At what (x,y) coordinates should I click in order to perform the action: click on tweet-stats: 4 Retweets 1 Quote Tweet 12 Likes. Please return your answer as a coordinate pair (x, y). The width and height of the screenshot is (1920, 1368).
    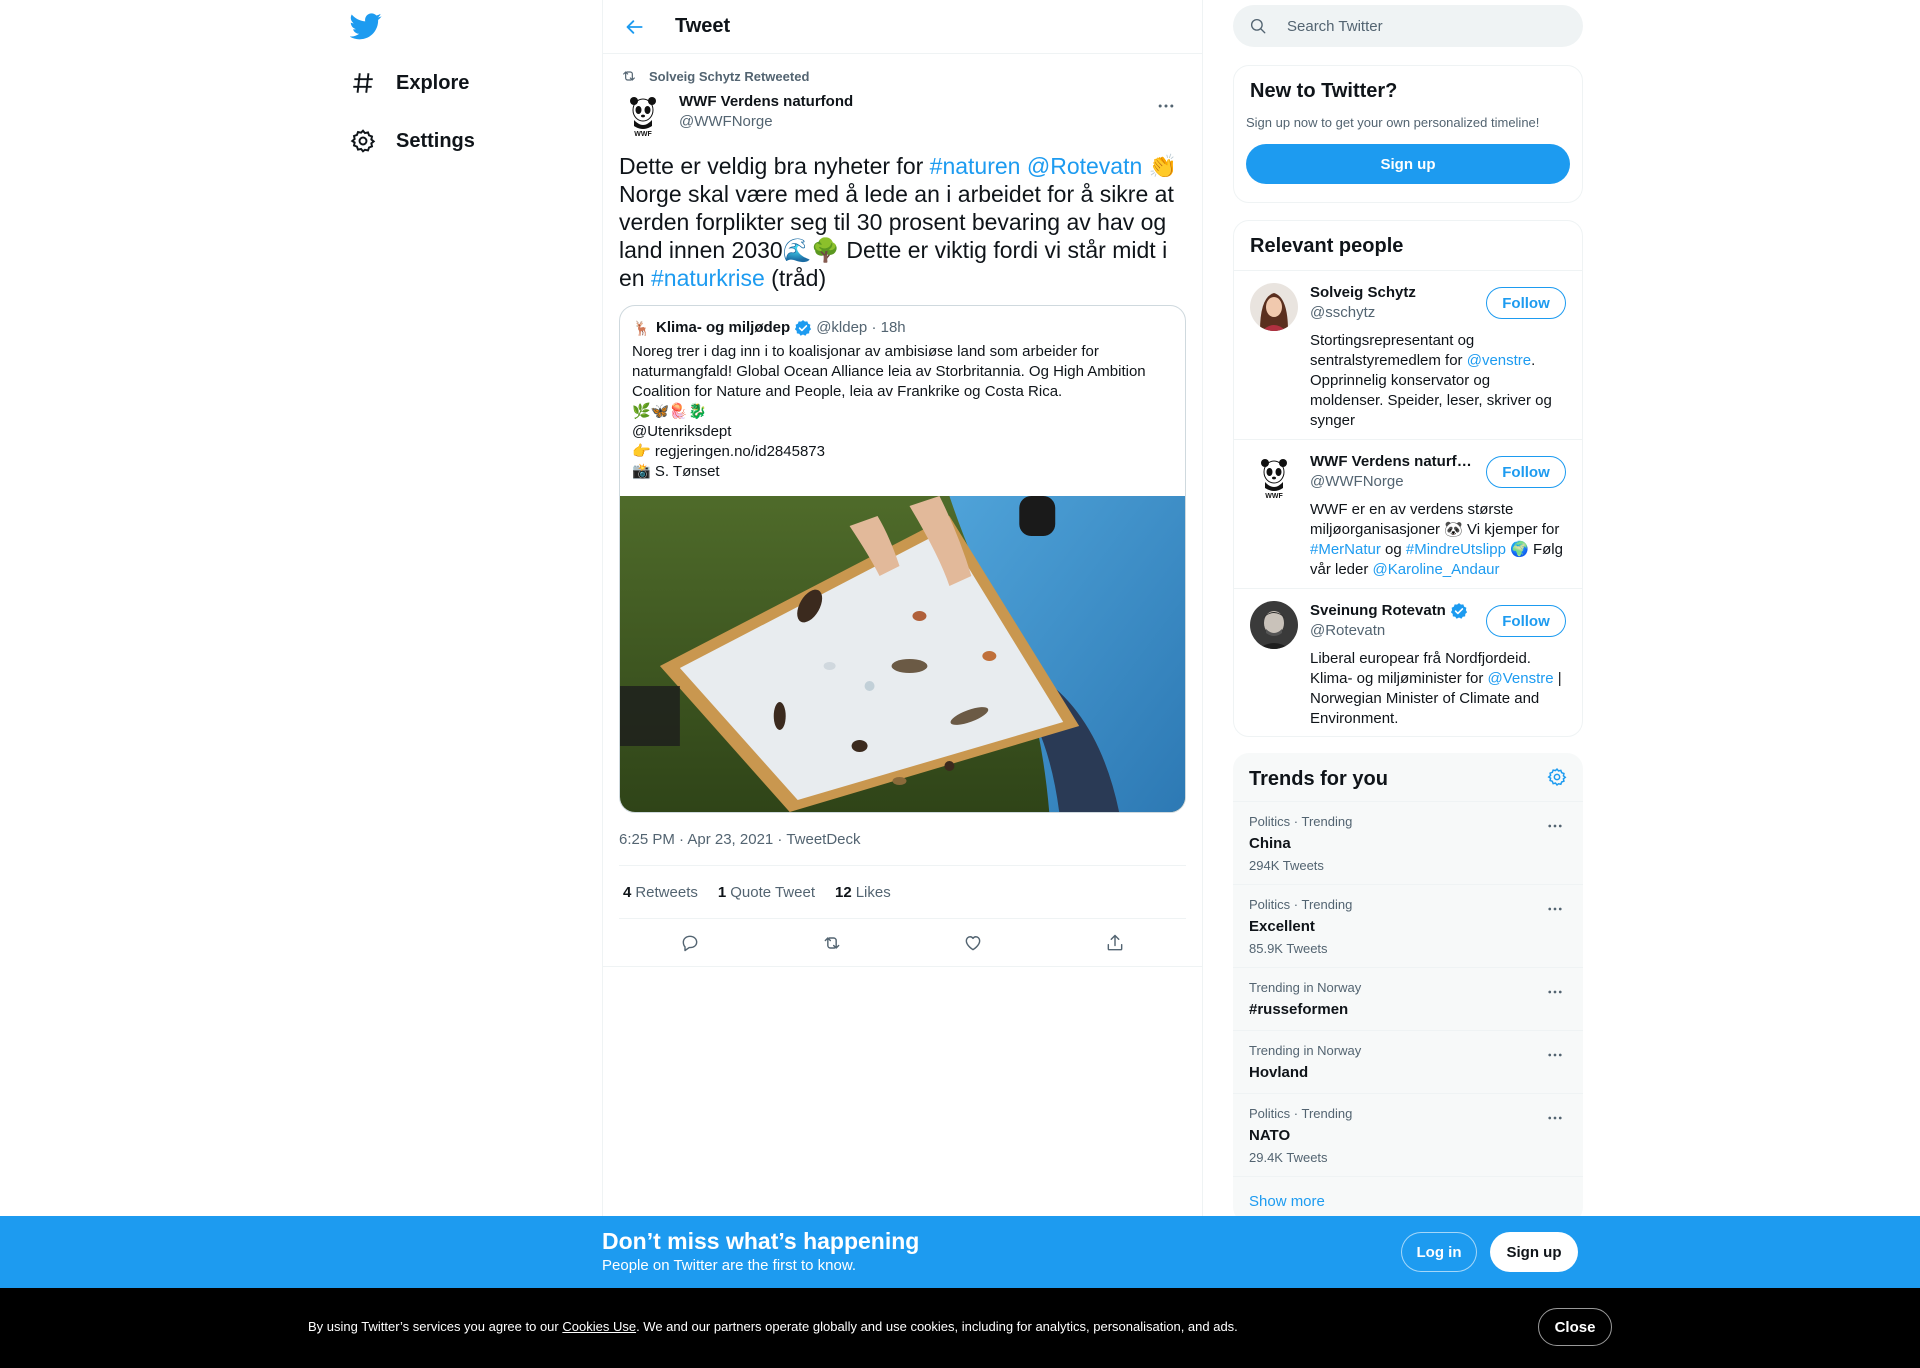
    Looking at the image, I should click on (902, 892).